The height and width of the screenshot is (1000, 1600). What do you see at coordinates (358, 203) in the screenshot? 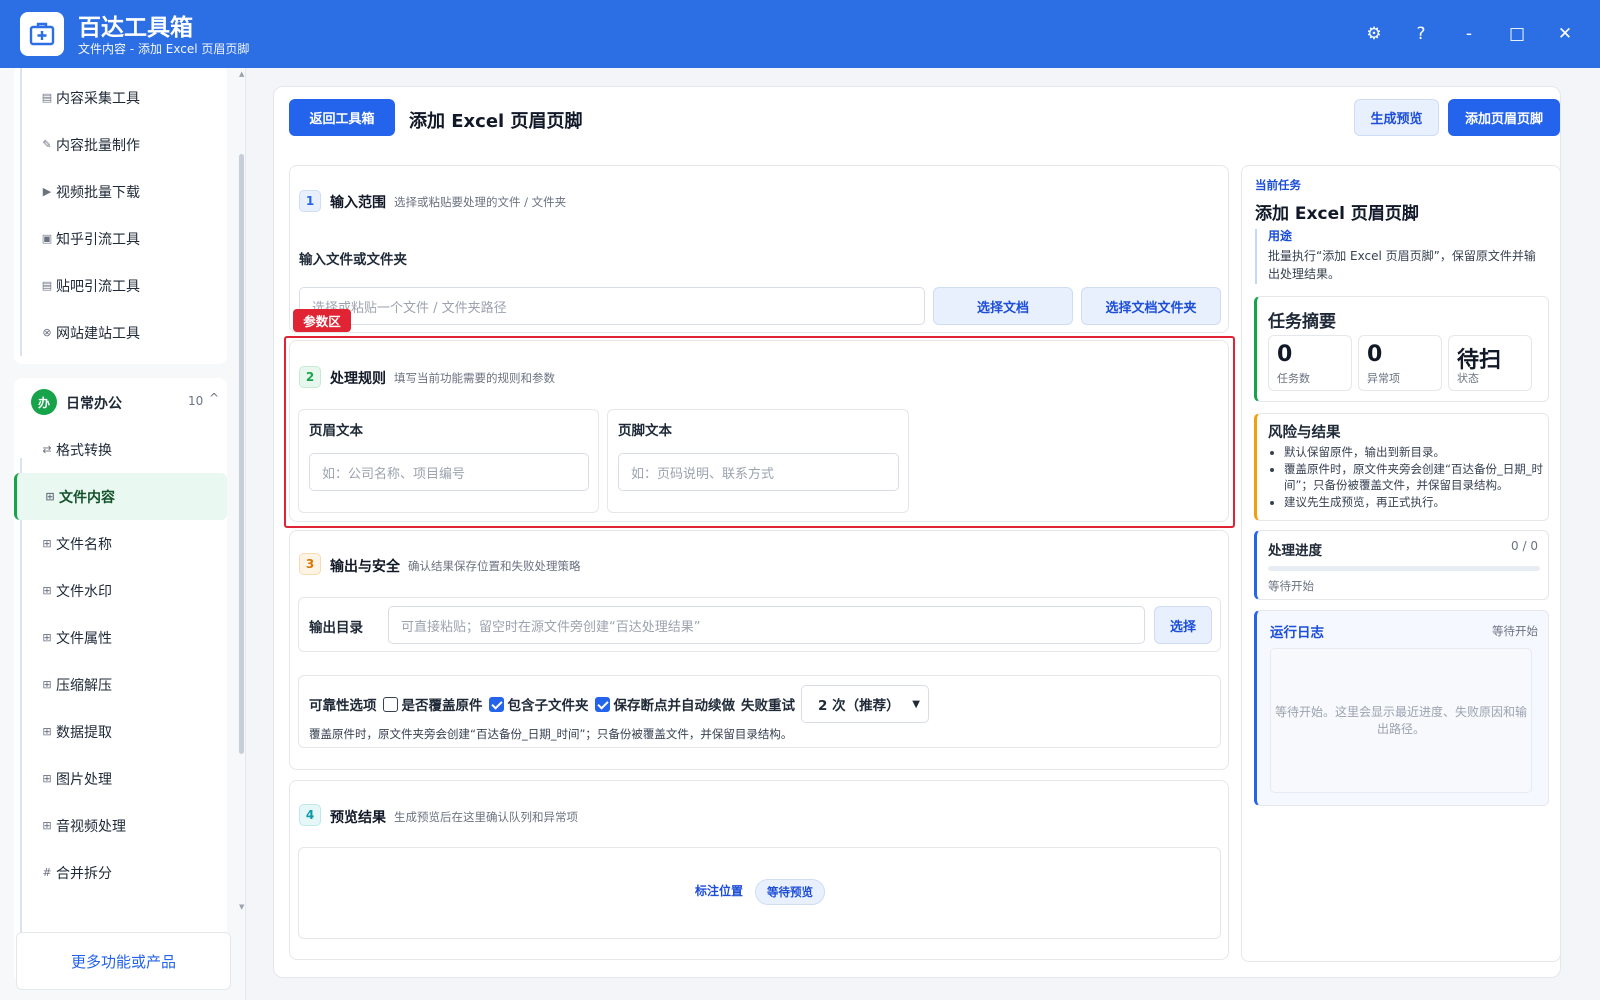
I see `section-1-title: 输入范围` at bounding box center [358, 203].